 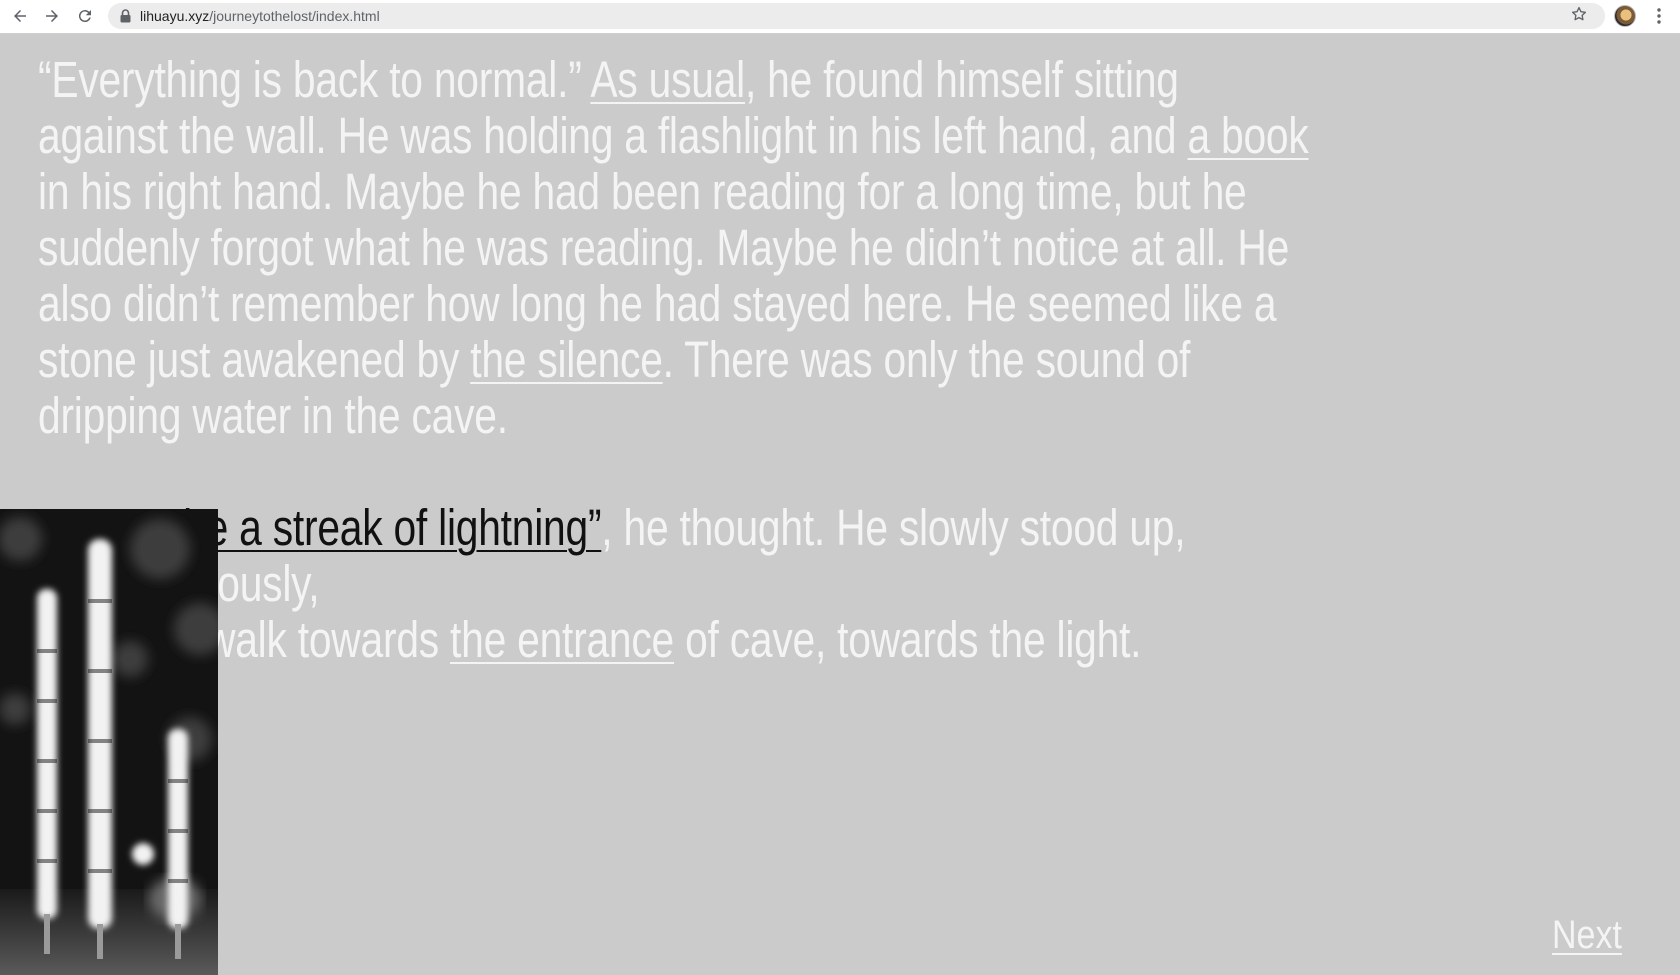 I want to click on p2-text-3: of cave, towards the light., so click(x=908, y=639).